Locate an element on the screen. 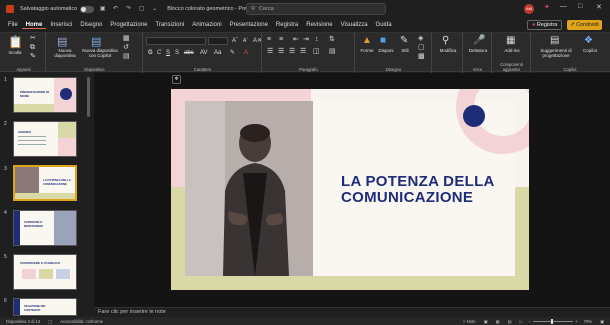 This screenshot has width=610, height=325. addins-icon: ▦ is located at coordinates (510, 40).